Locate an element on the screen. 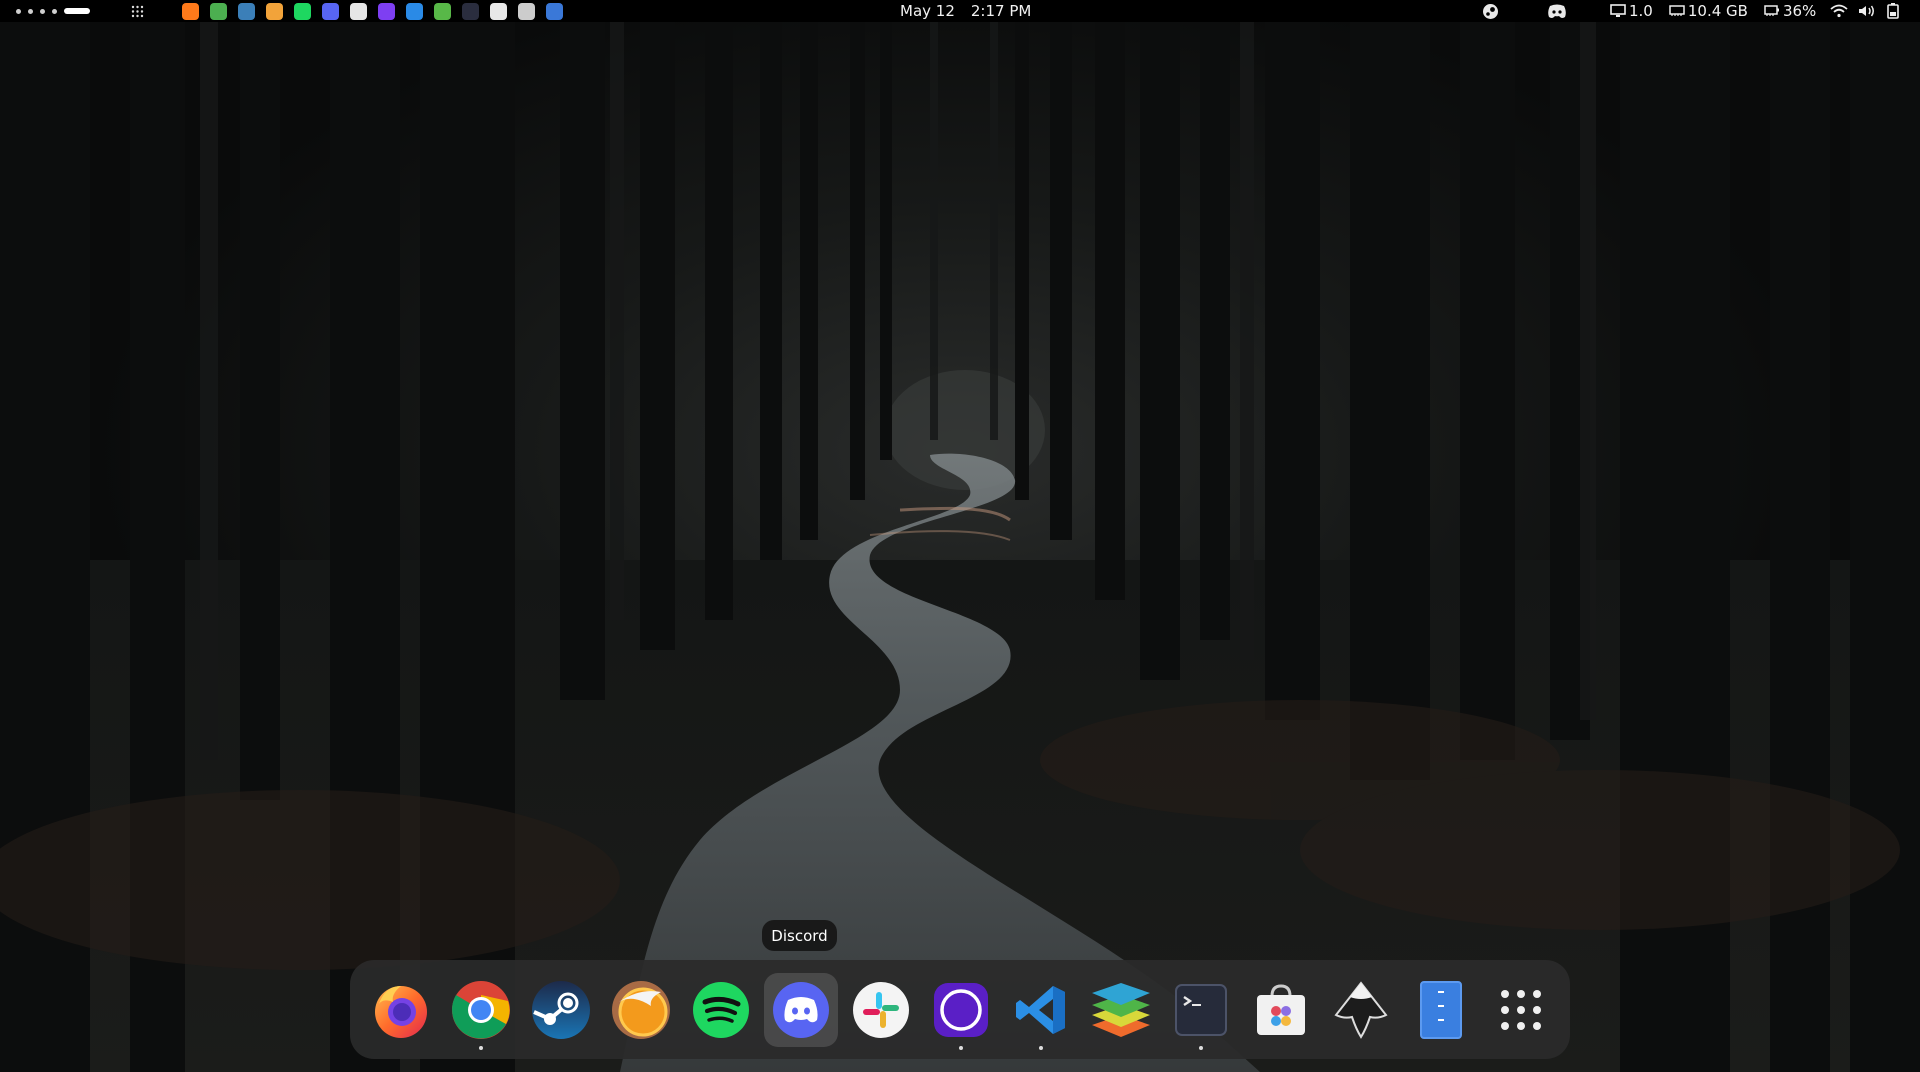 This screenshot has width=1920, height=1072. stacks-icon is located at coordinates (442, 11).